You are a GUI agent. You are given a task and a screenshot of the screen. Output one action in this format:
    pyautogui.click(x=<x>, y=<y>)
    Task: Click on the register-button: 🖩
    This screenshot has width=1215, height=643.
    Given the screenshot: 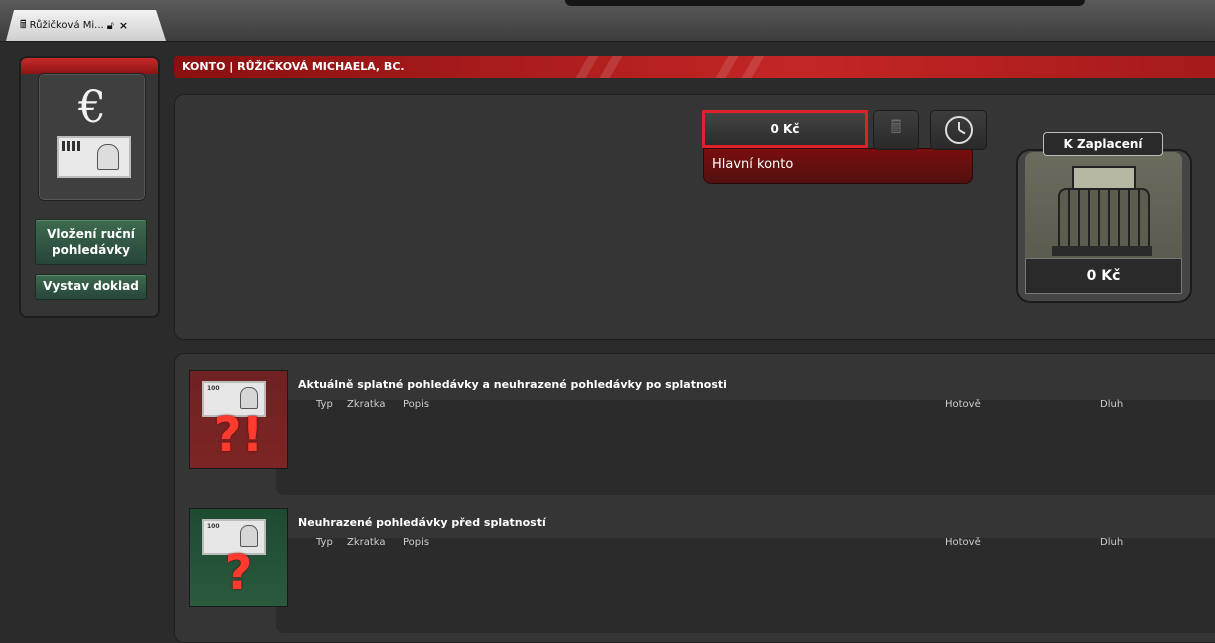 What is the action you would take?
    pyautogui.click(x=896, y=130)
    